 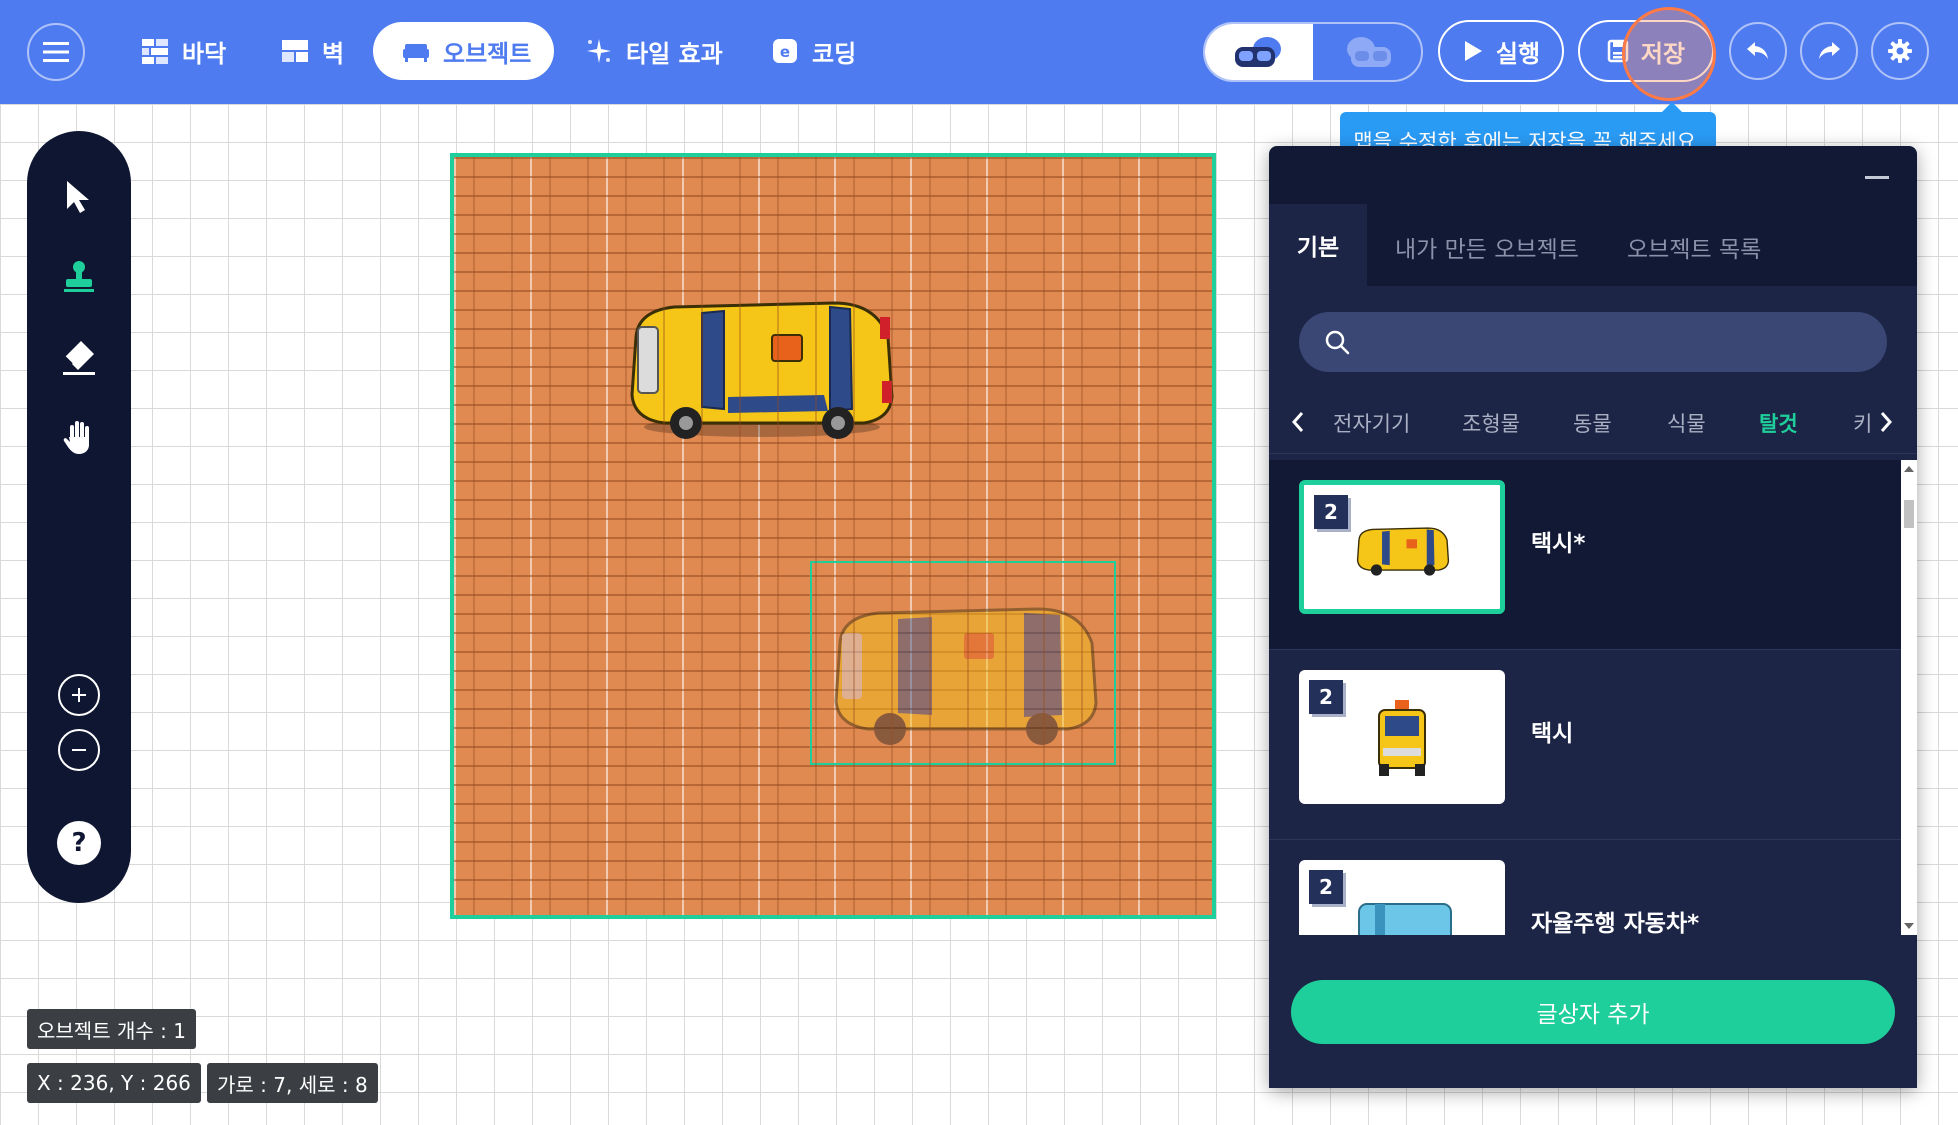 What do you see at coordinates (1615, 923) in the screenshot?
I see `item-name: 자율주행 자동차*` at bounding box center [1615, 923].